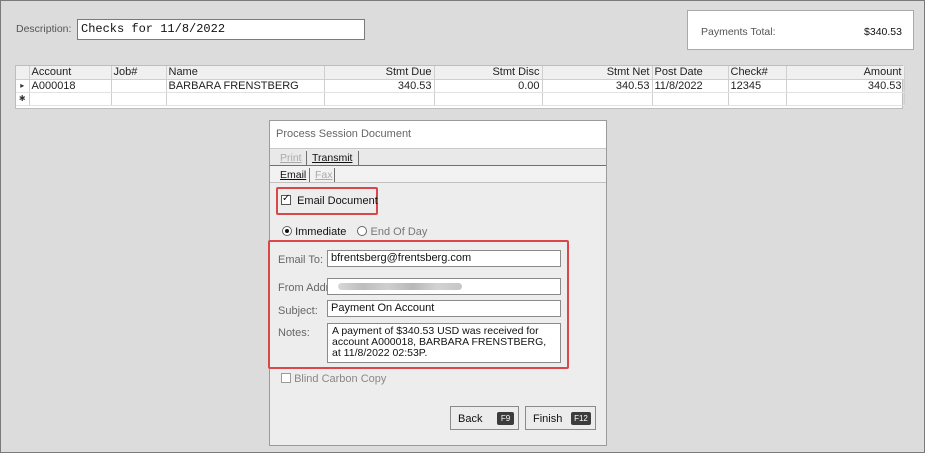 This screenshot has width=925, height=453. Describe the element at coordinates (484, 418) in the screenshot. I see `back-button: Back F9` at that location.